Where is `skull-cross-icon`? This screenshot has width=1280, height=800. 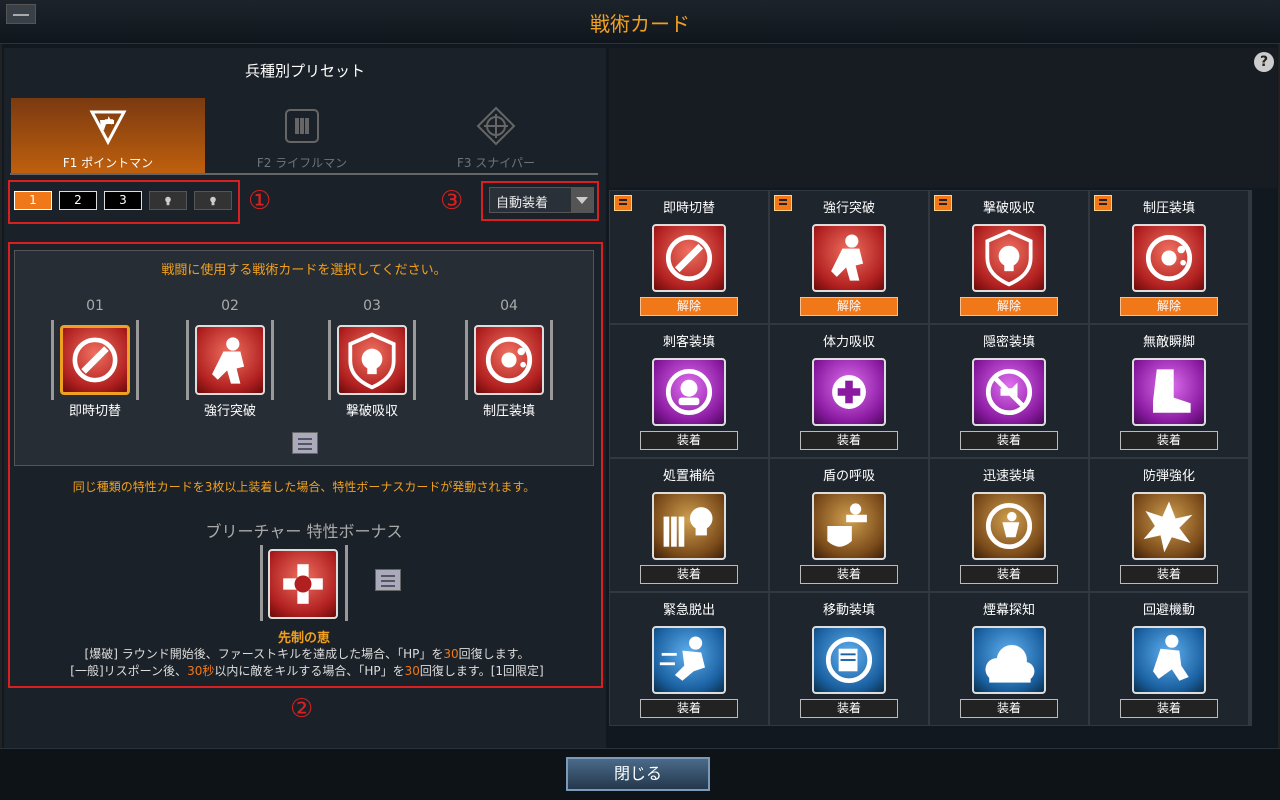
skull-cross-icon is located at coordinates (303, 584).